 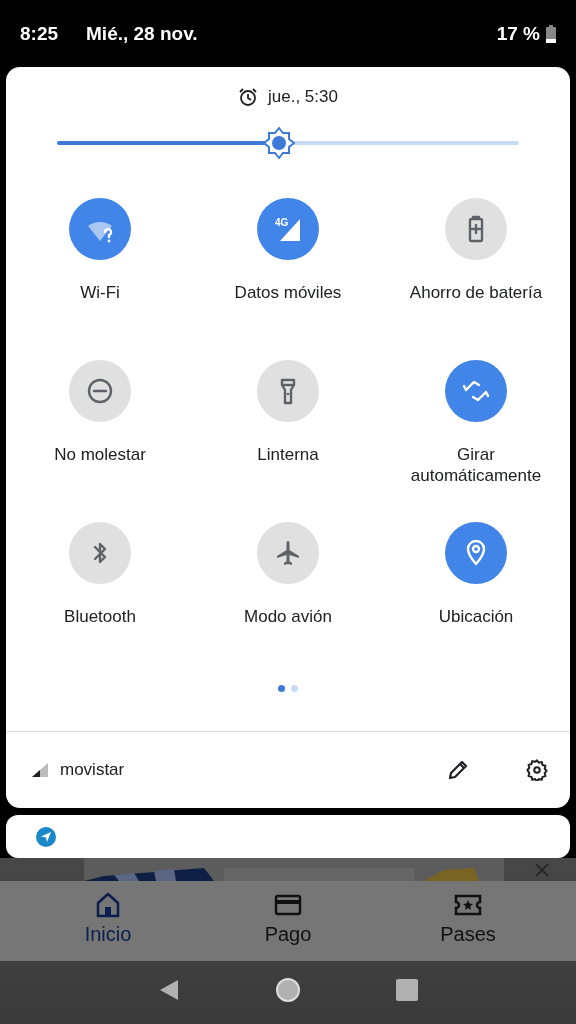 What do you see at coordinates (248, 97) in the screenshot?
I see `alarm-clock-icon` at bounding box center [248, 97].